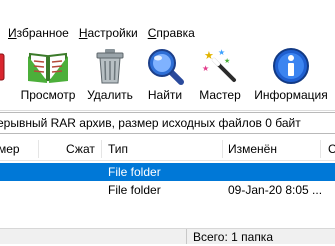  Describe the element at coordinates (163, 149) in the screenshot. I see `column-type: Тип` at that location.